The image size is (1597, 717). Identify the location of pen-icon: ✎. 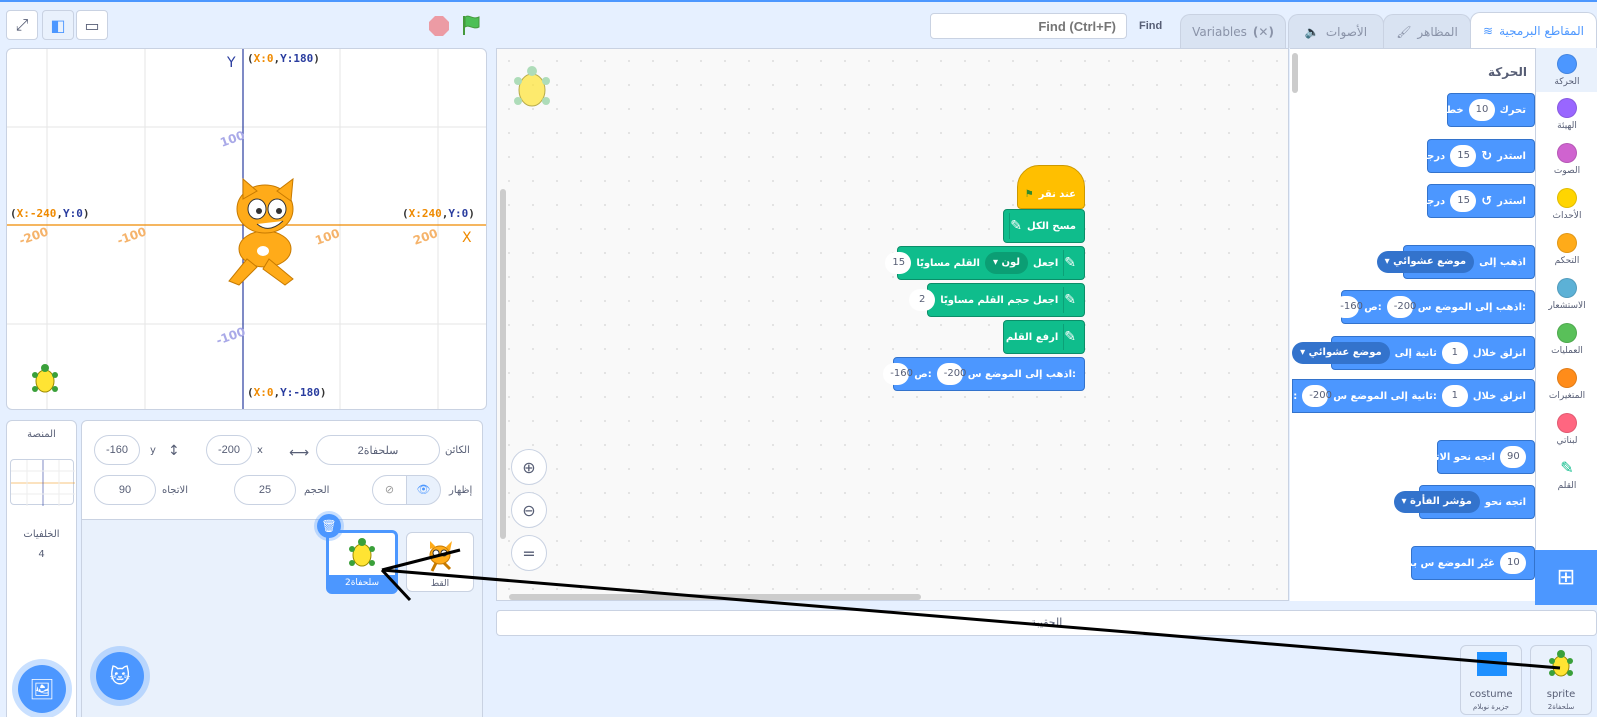
(1069, 337).